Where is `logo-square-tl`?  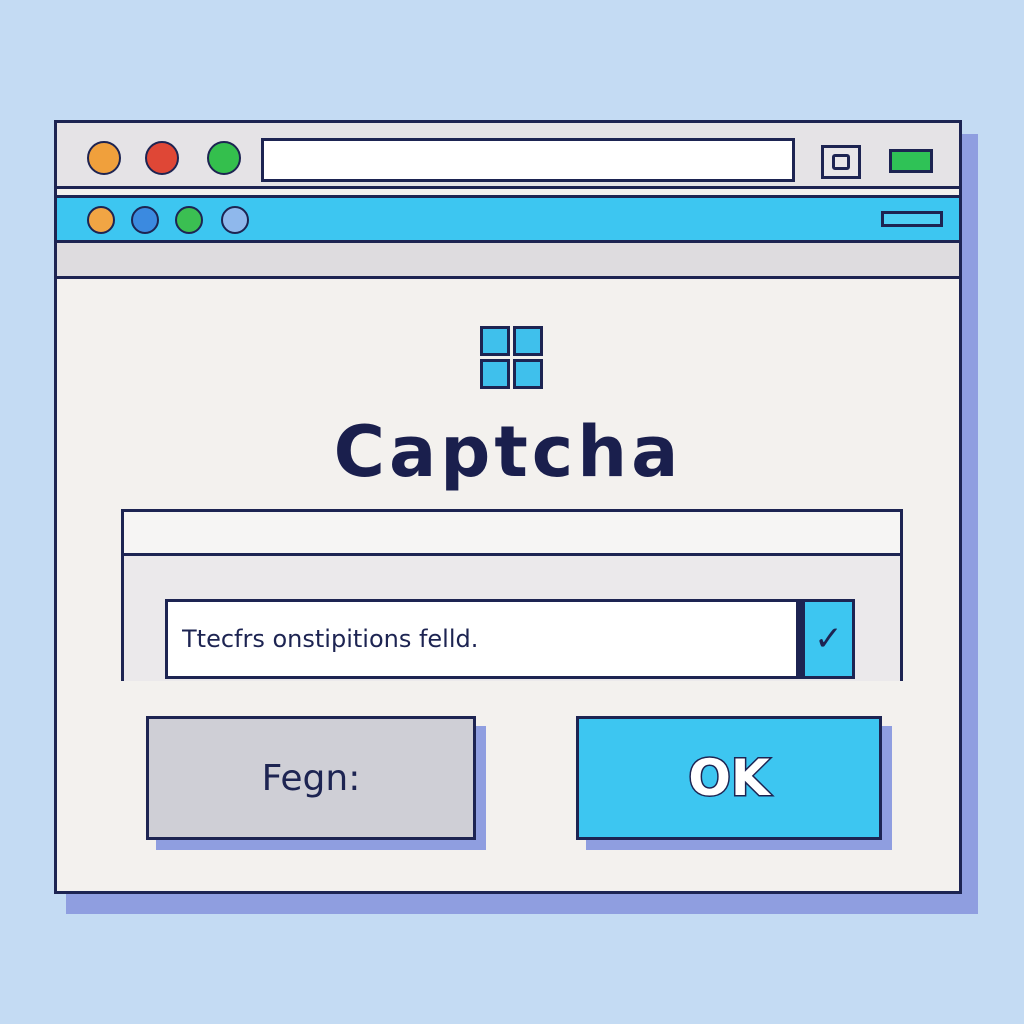
logo-square-tl is located at coordinates (495, 341).